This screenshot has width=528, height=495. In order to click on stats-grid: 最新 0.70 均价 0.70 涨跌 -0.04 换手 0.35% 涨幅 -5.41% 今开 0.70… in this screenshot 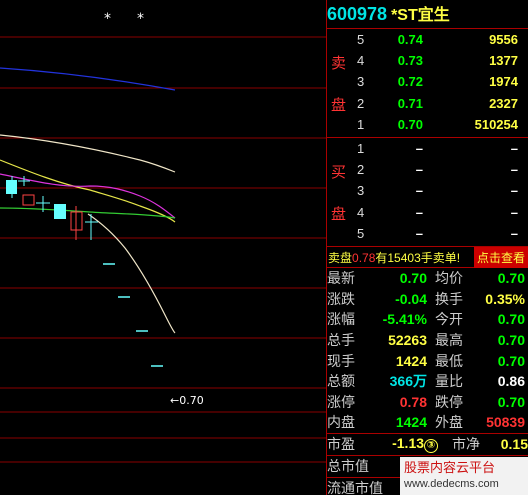, I will do `click(427, 350)`.